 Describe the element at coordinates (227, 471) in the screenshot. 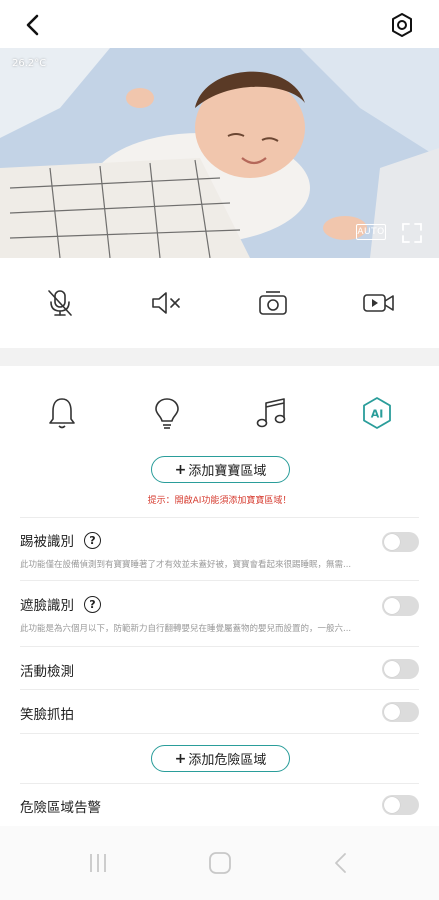

I see `add-baby-zone-label: 添加寶寶區域` at that location.